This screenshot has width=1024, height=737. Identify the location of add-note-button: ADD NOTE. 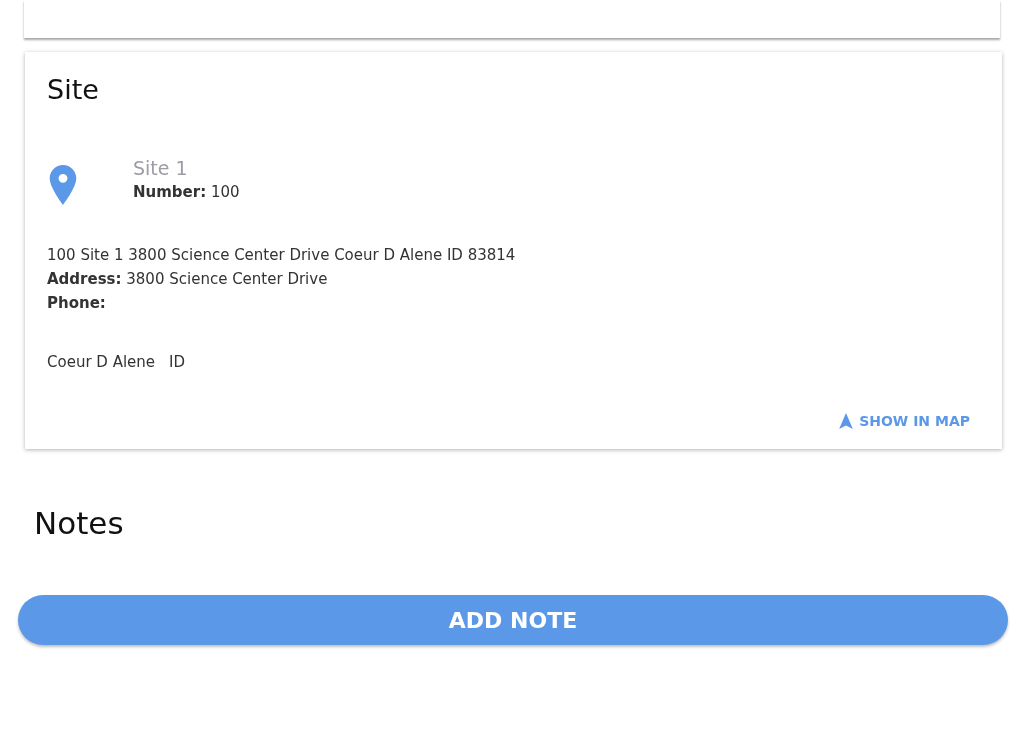
(513, 620).